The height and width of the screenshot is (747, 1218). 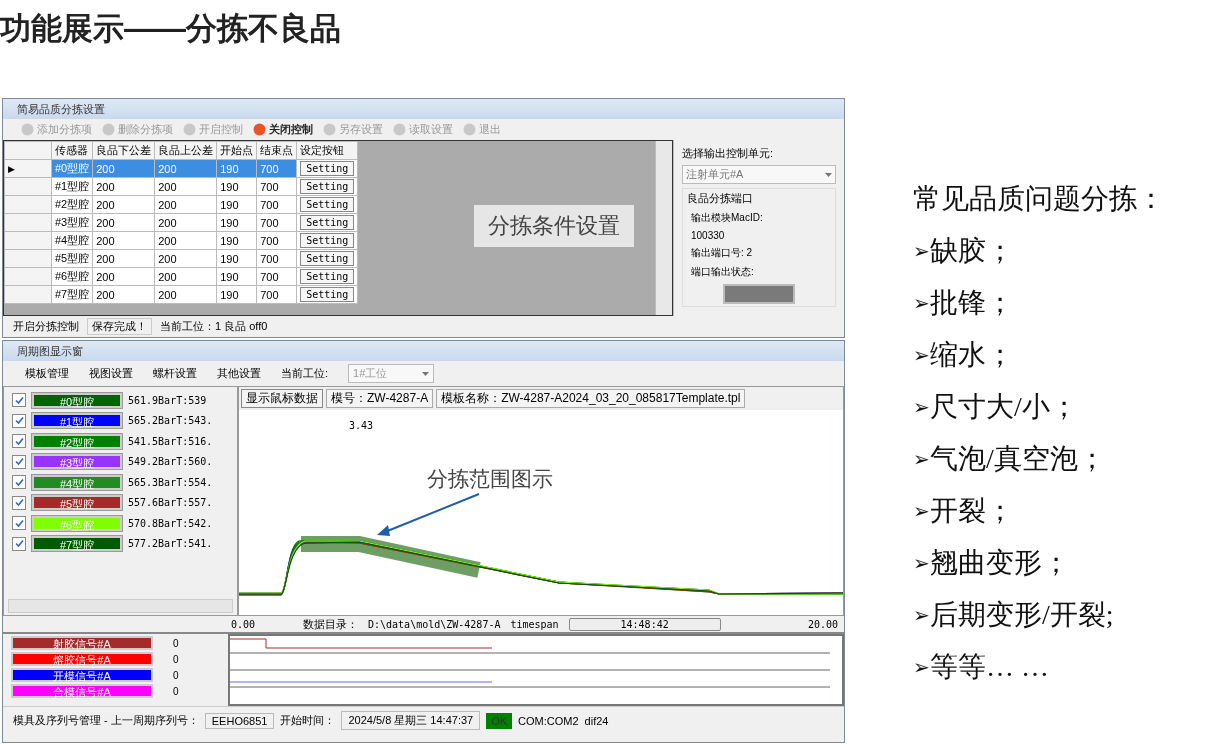 I want to click on menu-item: 螺杆设置, so click(x=175, y=373).